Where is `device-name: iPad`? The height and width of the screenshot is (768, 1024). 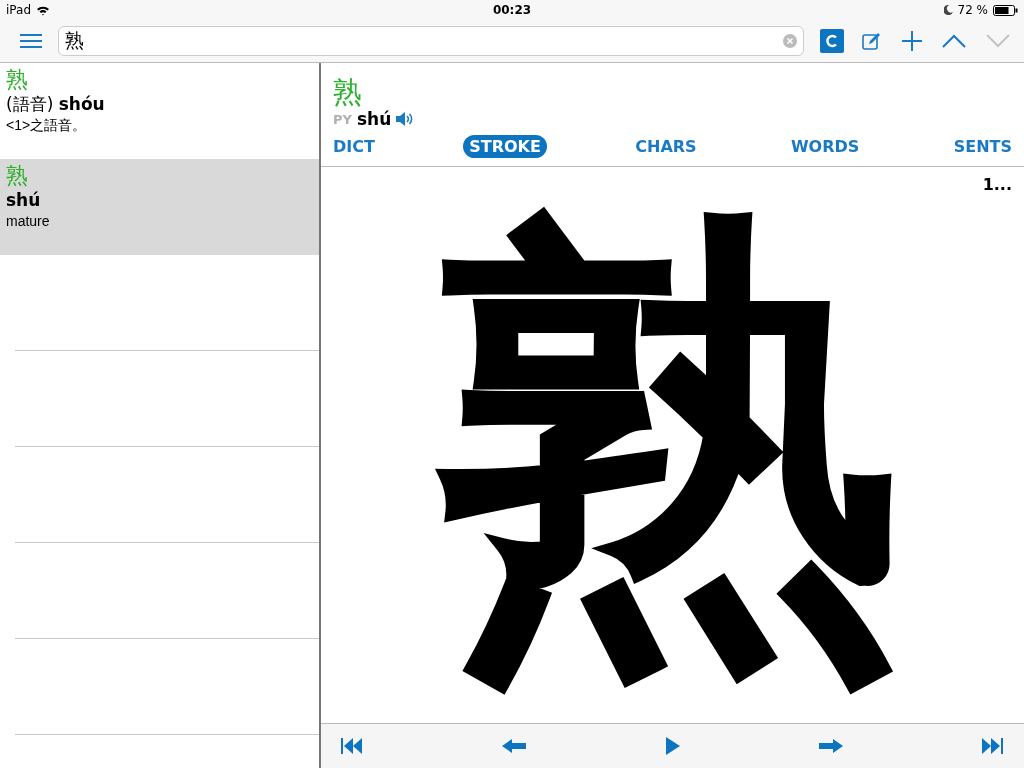
device-name: iPad is located at coordinates (18, 10).